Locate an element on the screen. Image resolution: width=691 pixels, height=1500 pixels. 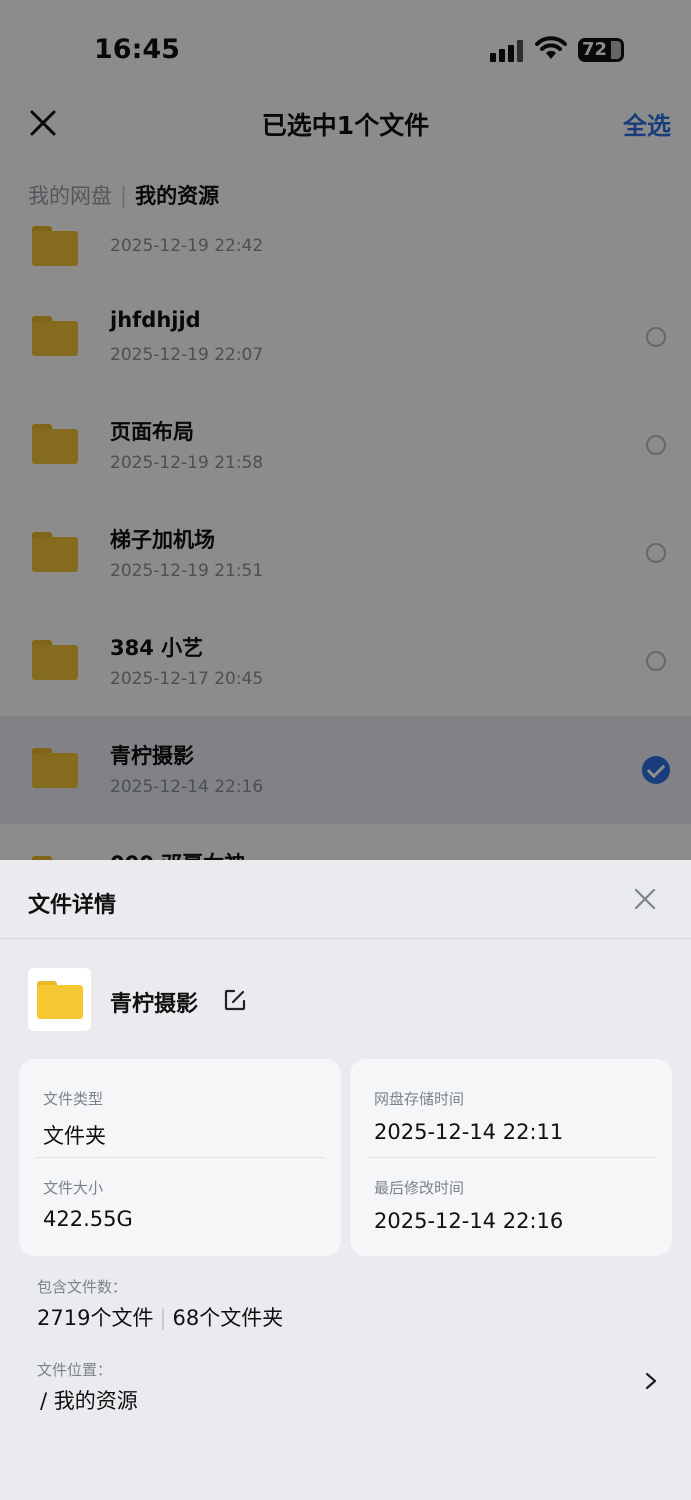
file-type-value: 文件夹 is located at coordinates (74, 1136).